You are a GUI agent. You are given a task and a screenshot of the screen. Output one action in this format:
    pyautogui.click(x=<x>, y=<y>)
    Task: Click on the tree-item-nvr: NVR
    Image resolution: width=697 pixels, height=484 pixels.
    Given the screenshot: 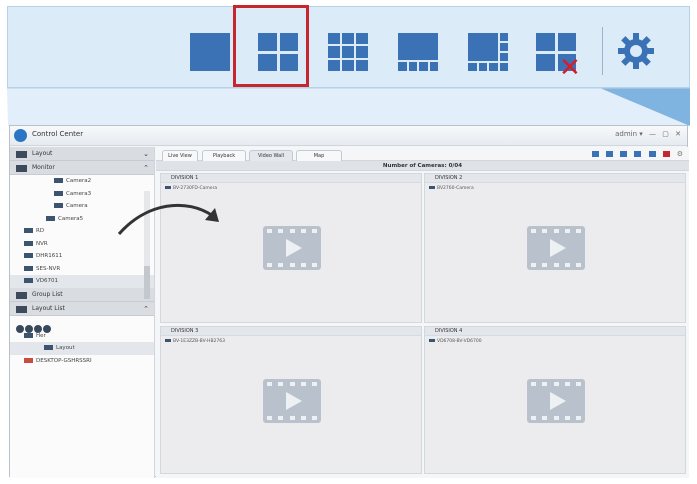 What is the action you would take?
    pyautogui.click(x=82, y=244)
    